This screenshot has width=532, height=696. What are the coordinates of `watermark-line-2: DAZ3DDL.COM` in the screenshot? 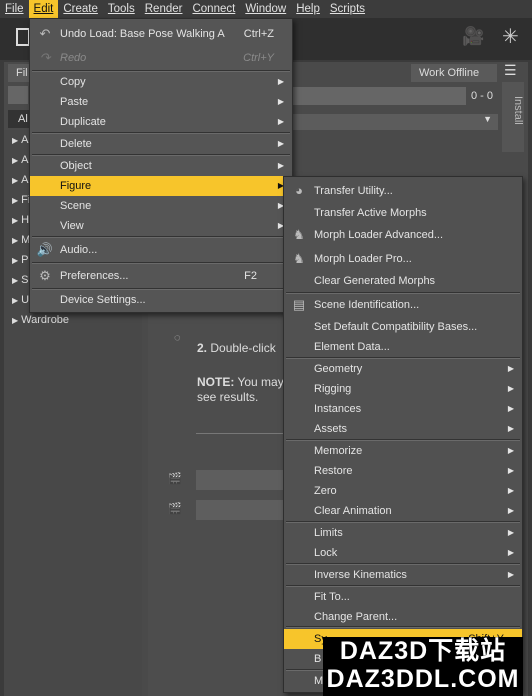 It's located at (423, 679).